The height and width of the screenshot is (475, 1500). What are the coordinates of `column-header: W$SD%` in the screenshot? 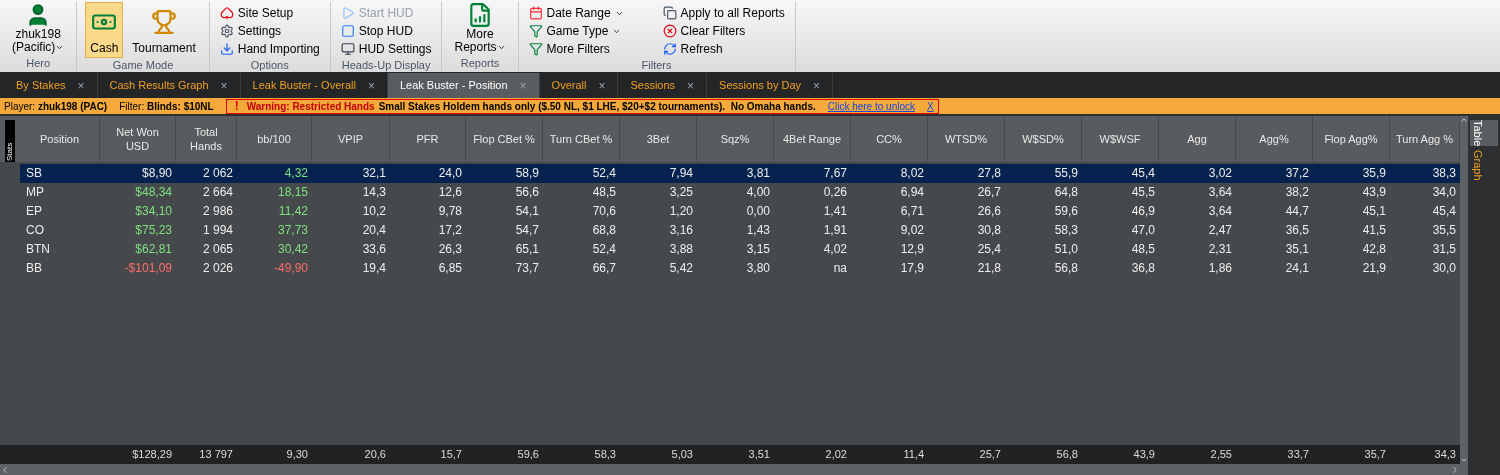 It's located at (1043, 139).